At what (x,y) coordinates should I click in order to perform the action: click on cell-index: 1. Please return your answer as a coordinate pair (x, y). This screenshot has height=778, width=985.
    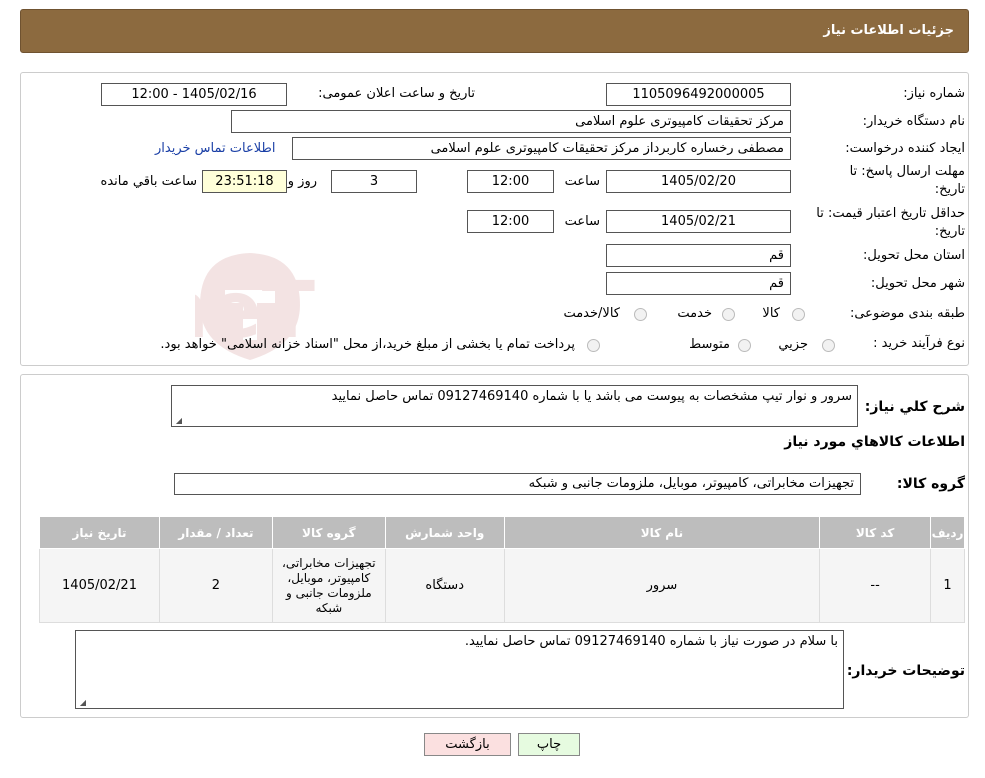
    Looking at the image, I should click on (947, 585).